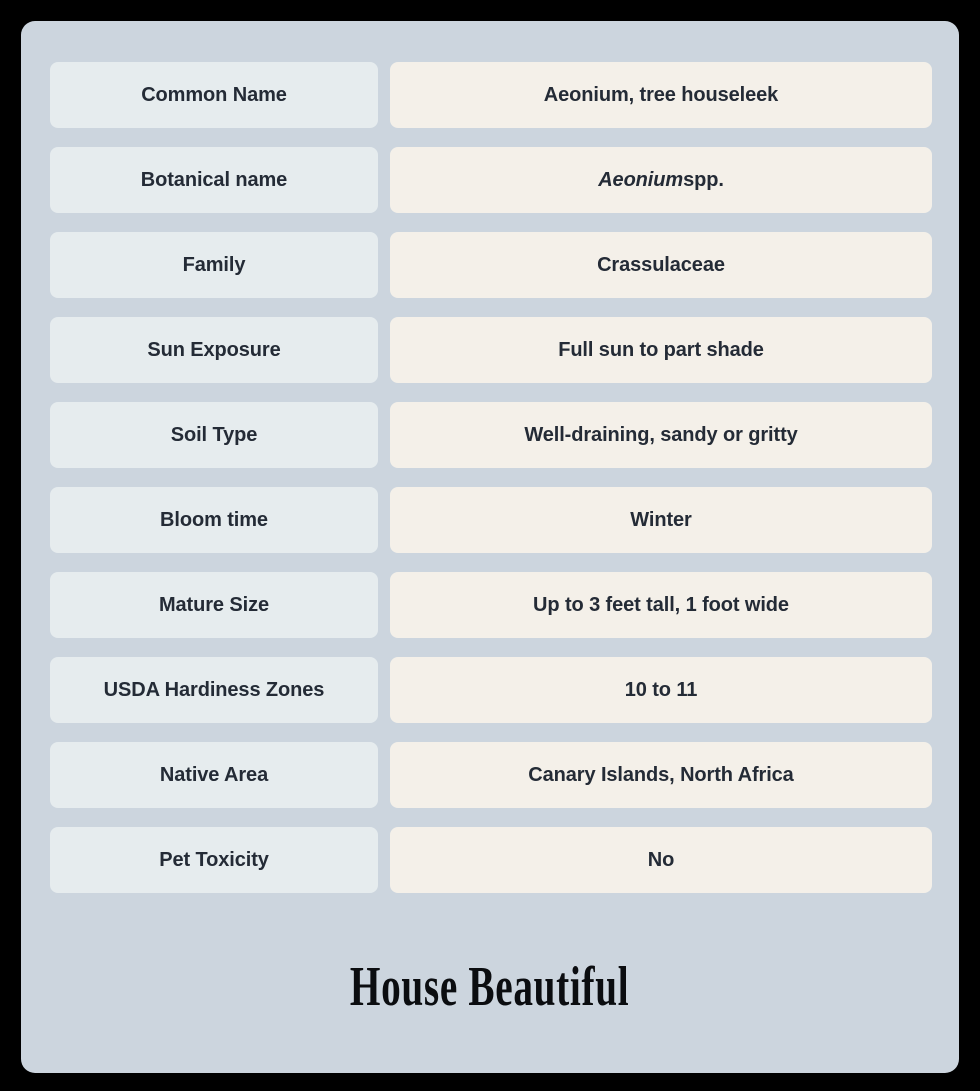 Image resolution: width=980 pixels, height=1091 pixels. I want to click on spec-row: Family Crassulaceae, so click(491, 265).